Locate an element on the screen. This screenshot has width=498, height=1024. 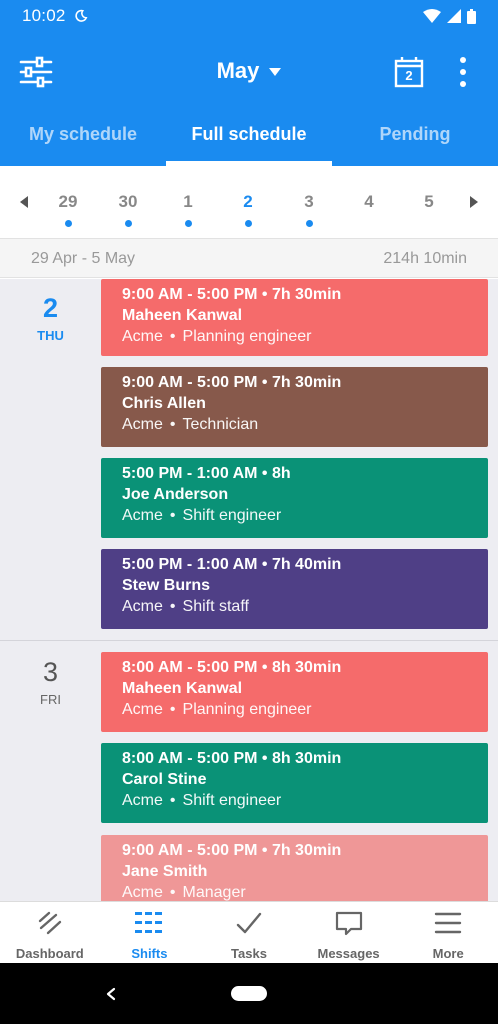
shift-meta: Acme • Shift engineer is located at coordinates (202, 800).